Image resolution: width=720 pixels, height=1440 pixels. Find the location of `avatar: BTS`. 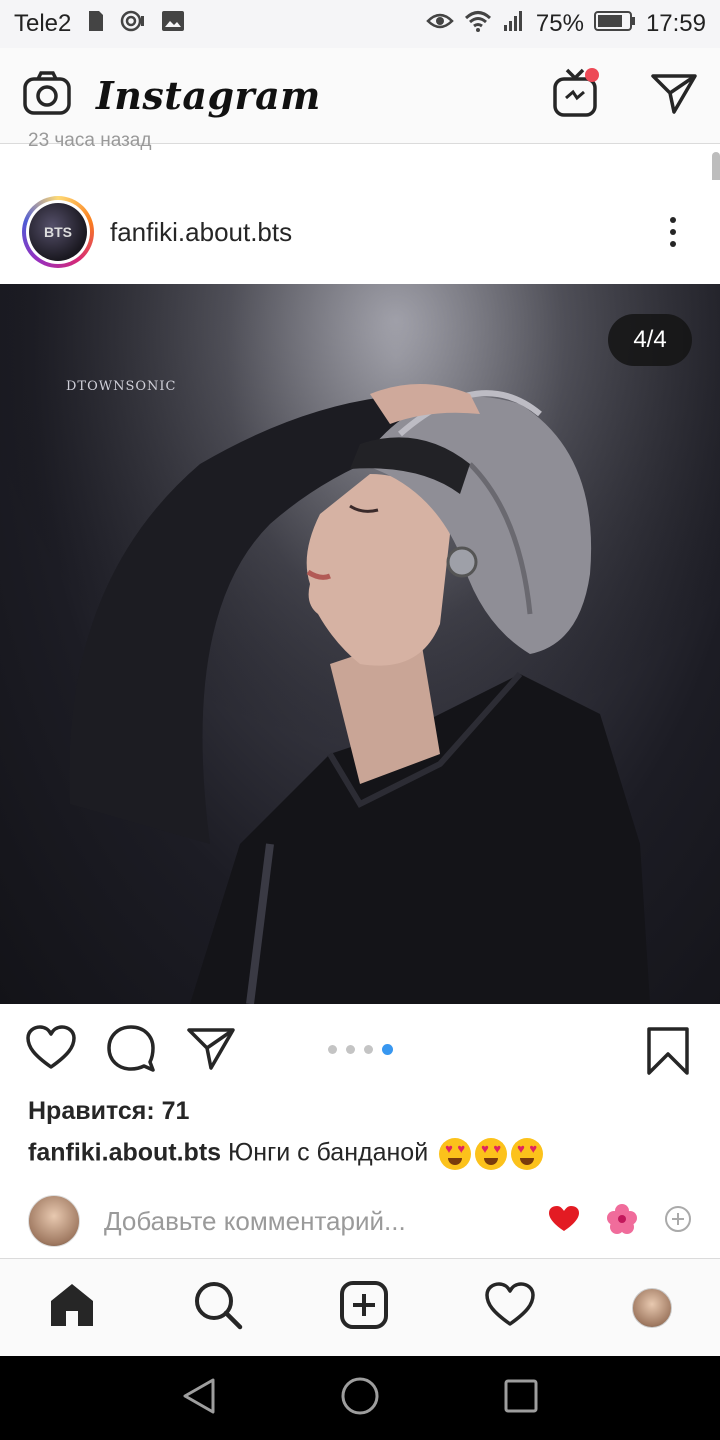

avatar: BTS is located at coordinates (58, 232).